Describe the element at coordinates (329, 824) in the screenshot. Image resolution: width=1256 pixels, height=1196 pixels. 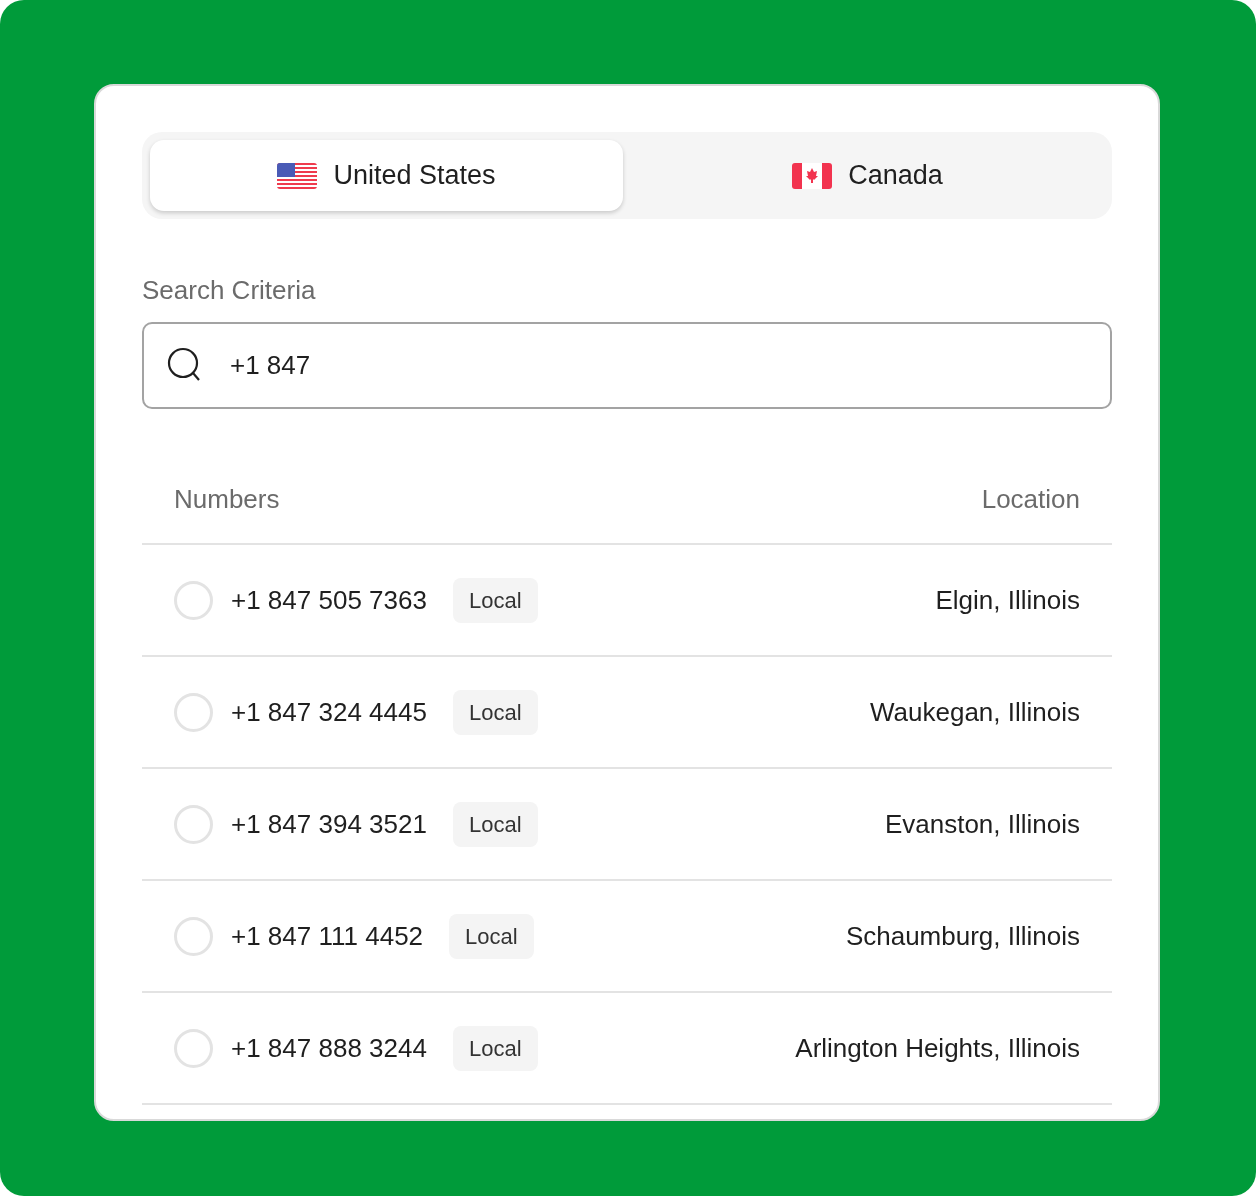
I see `phone-number: +1 847 394 3521` at that location.